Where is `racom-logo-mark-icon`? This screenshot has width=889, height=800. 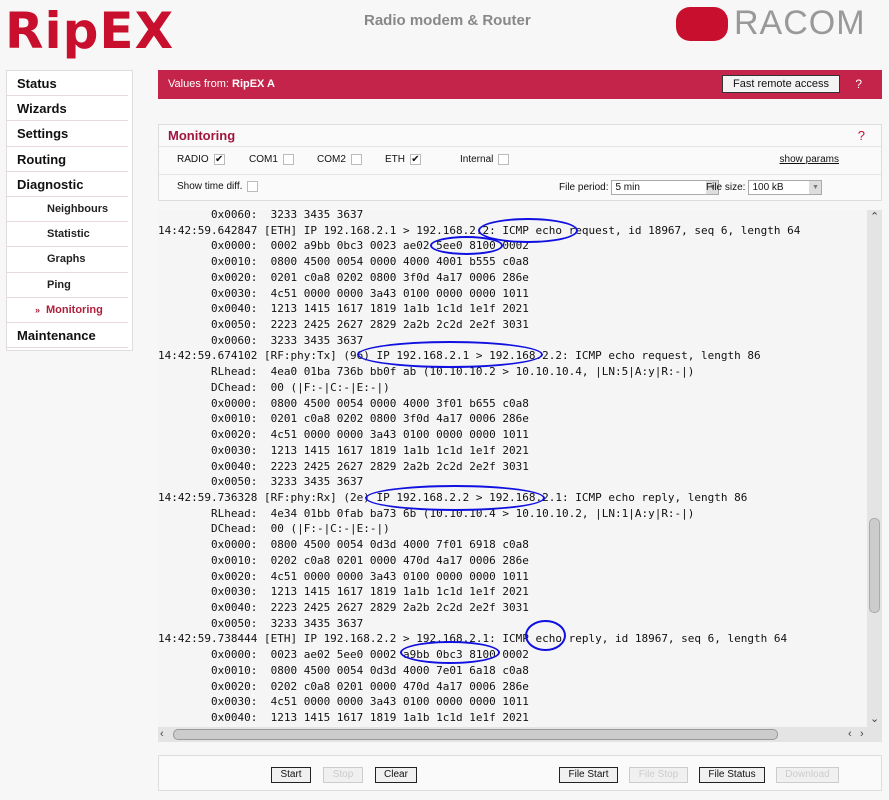
racom-logo-mark-icon is located at coordinates (702, 23).